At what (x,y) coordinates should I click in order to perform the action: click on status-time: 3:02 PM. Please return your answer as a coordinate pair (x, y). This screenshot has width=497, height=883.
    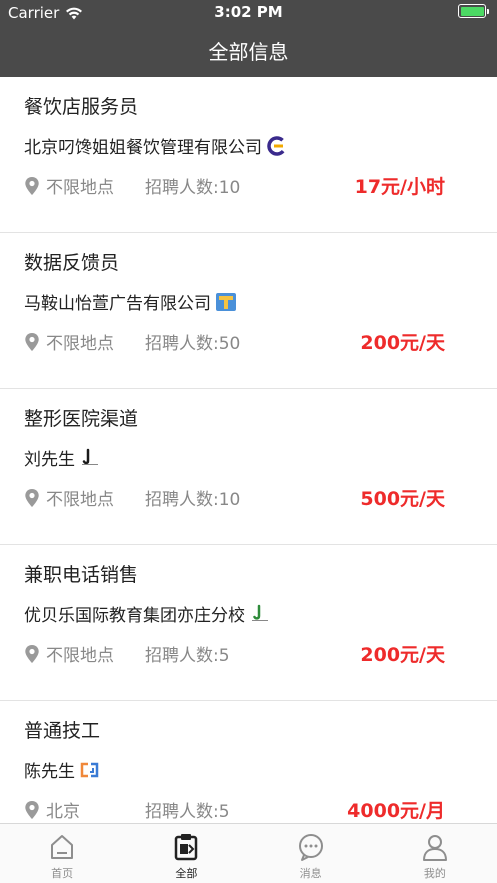
    Looking at the image, I should click on (248, 12).